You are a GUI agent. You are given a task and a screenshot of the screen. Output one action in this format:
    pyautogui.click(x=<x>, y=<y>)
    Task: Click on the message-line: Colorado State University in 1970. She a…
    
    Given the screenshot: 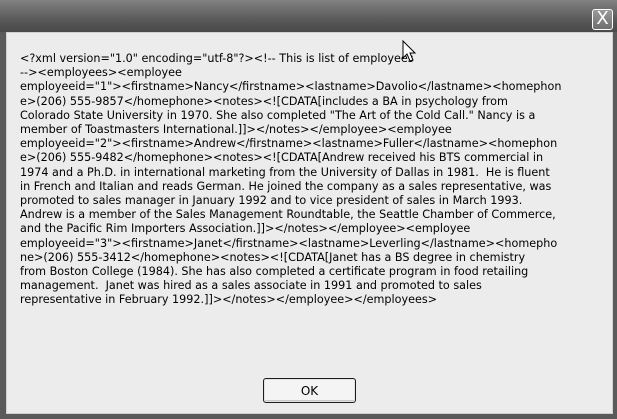 What is the action you would take?
    pyautogui.click(x=278, y=115)
    